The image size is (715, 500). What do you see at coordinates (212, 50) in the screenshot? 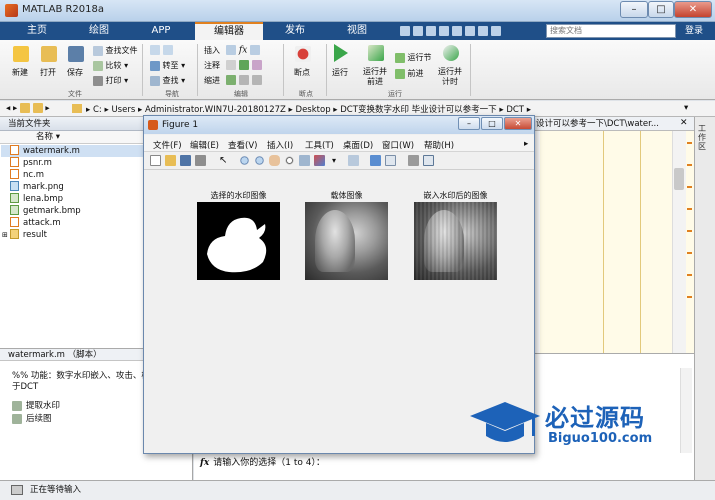
I see `insert-button: 插入` at bounding box center [212, 50].